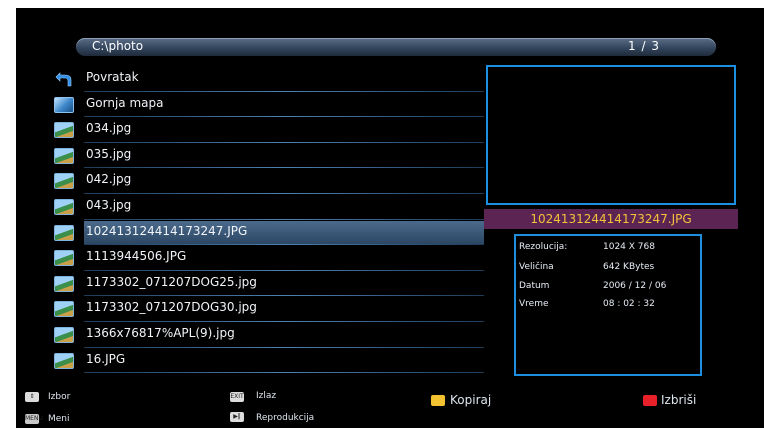  What do you see at coordinates (644, 46) in the screenshot?
I see `page-indicator: 1 / 3` at bounding box center [644, 46].